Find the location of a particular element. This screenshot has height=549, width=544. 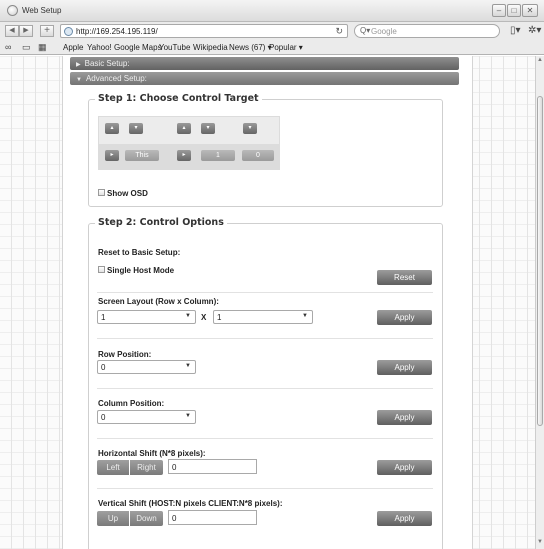

column-position-label: Column Position: is located at coordinates (131, 403).